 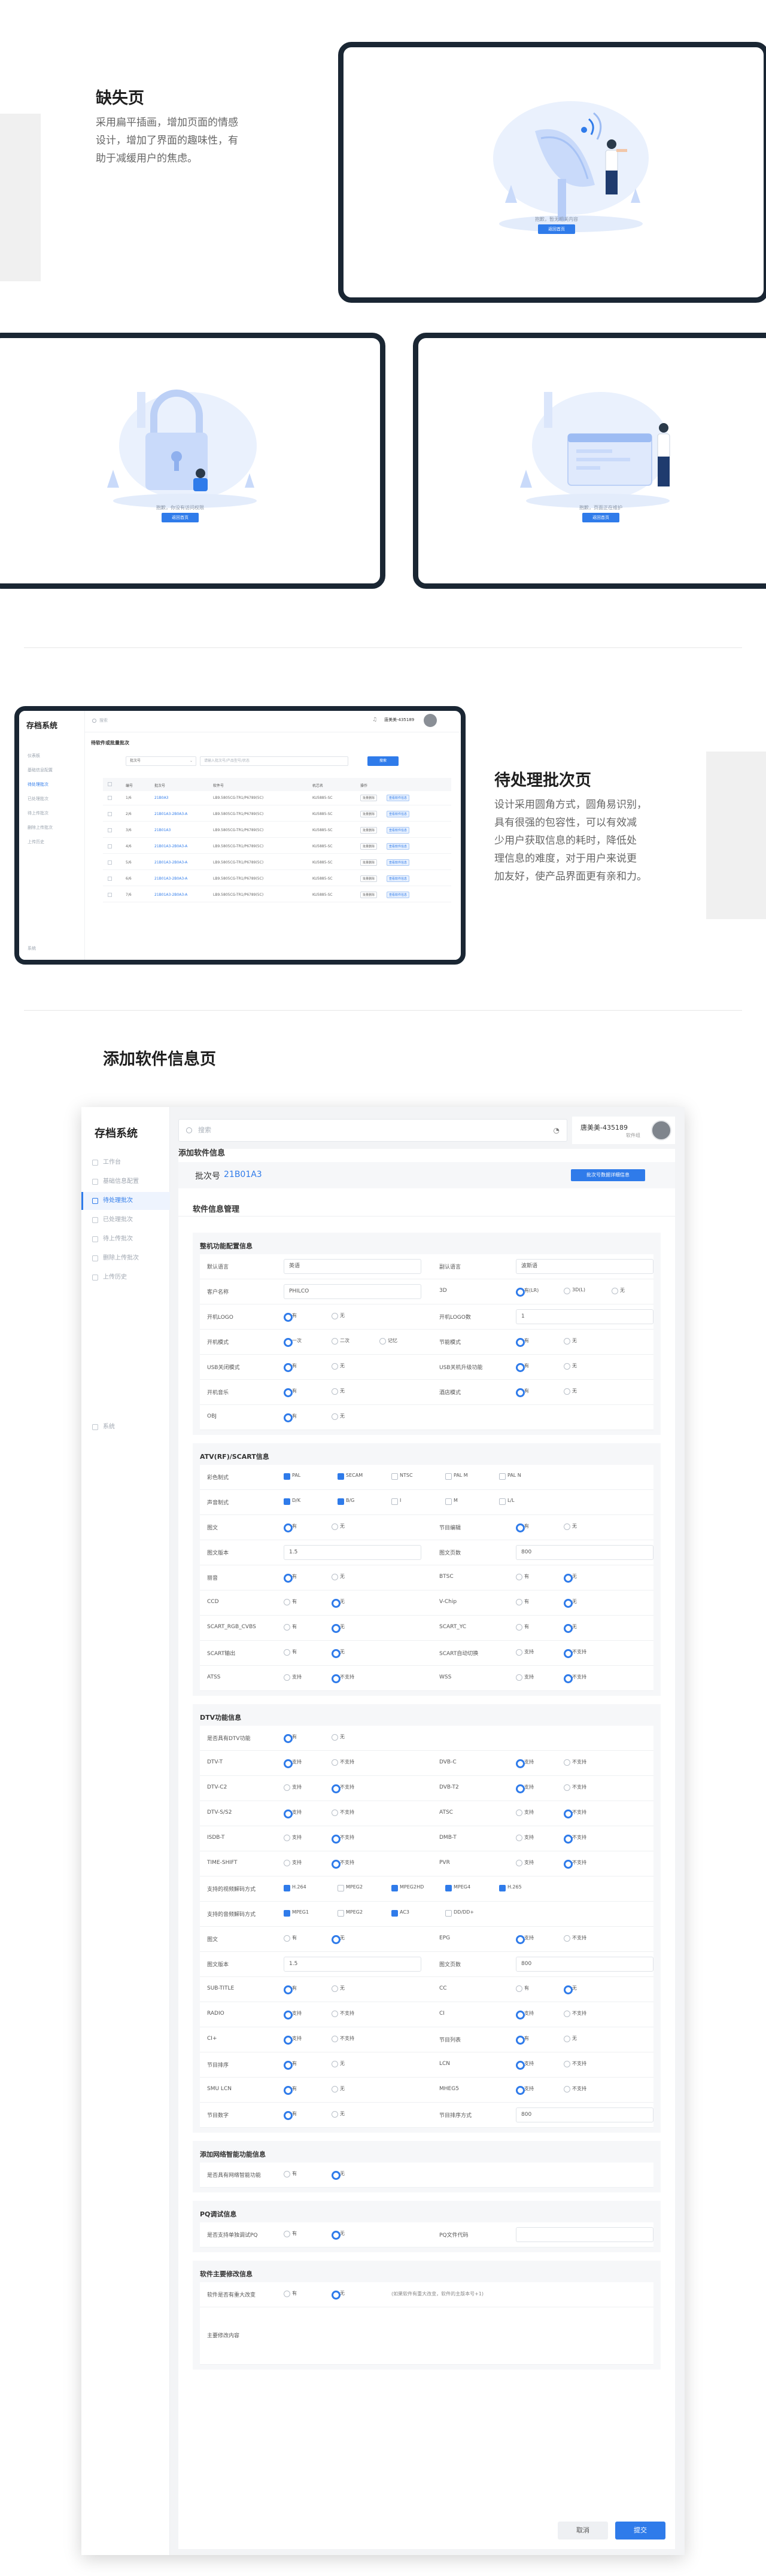 What do you see at coordinates (522, 1392) in the screenshot?
I see `radio-hotel-yes: 有` at bounding box center [522, 1392].